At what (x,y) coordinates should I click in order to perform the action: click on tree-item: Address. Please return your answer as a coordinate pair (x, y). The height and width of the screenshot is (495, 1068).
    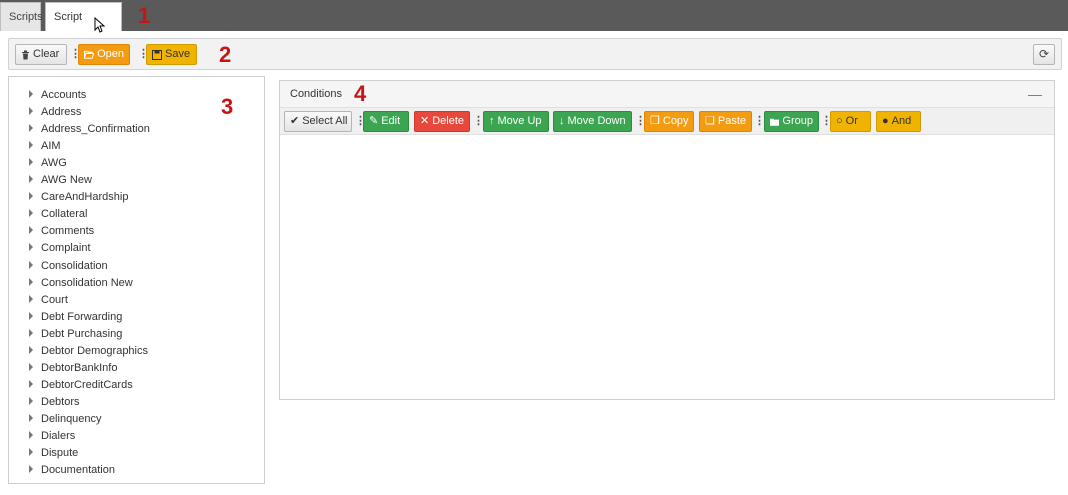
    Looking at the image, I should click on (55, 112).